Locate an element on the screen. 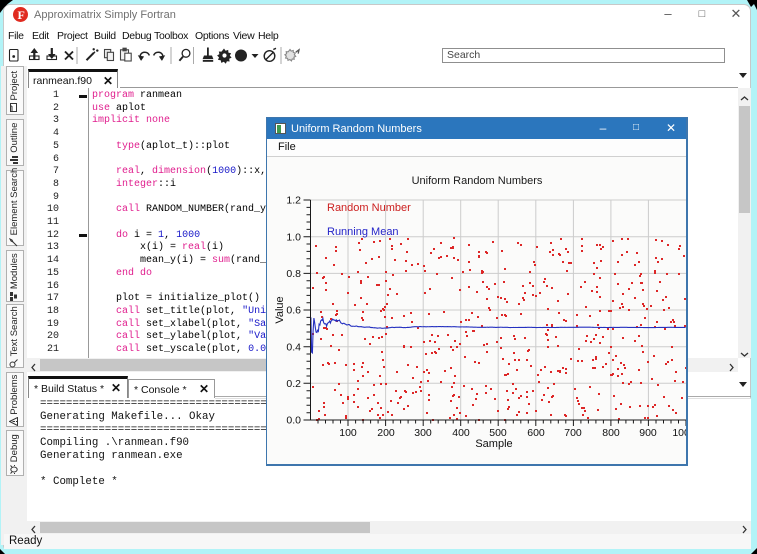 The image size is (757, 554). svg-text: 300 is located at coordinates (423, 433).